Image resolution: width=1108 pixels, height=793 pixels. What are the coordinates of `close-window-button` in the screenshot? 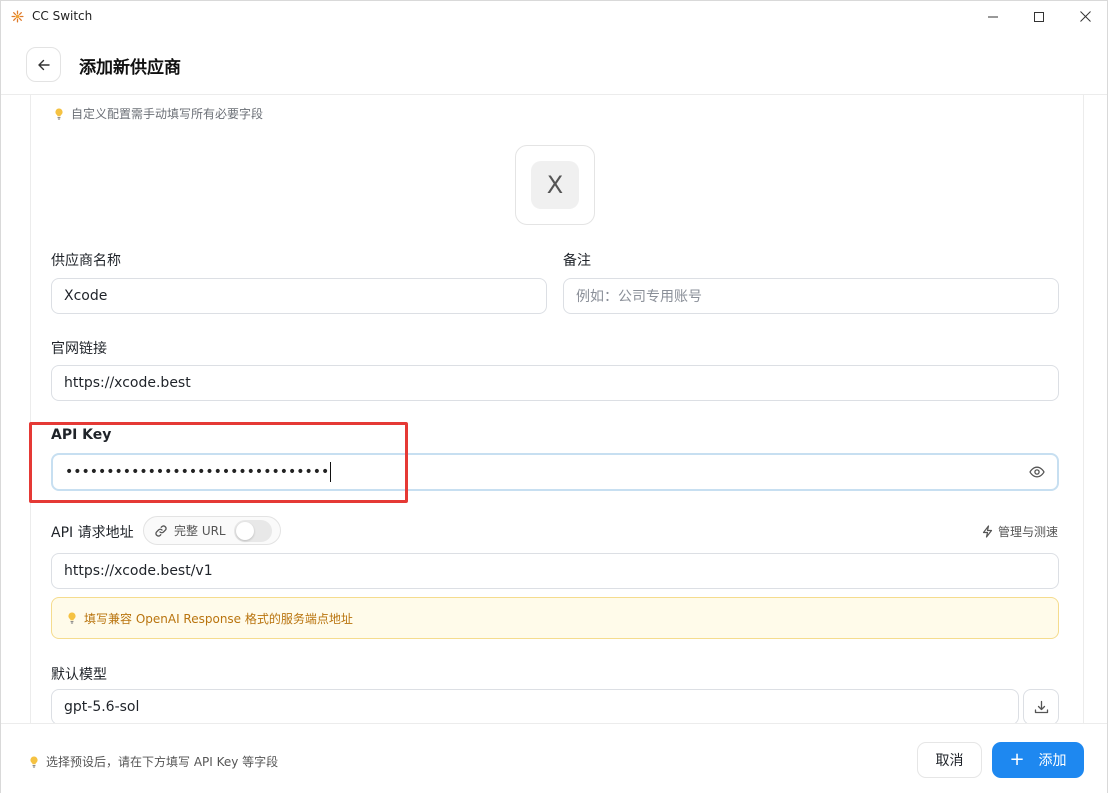 It's located at (1085, 16).